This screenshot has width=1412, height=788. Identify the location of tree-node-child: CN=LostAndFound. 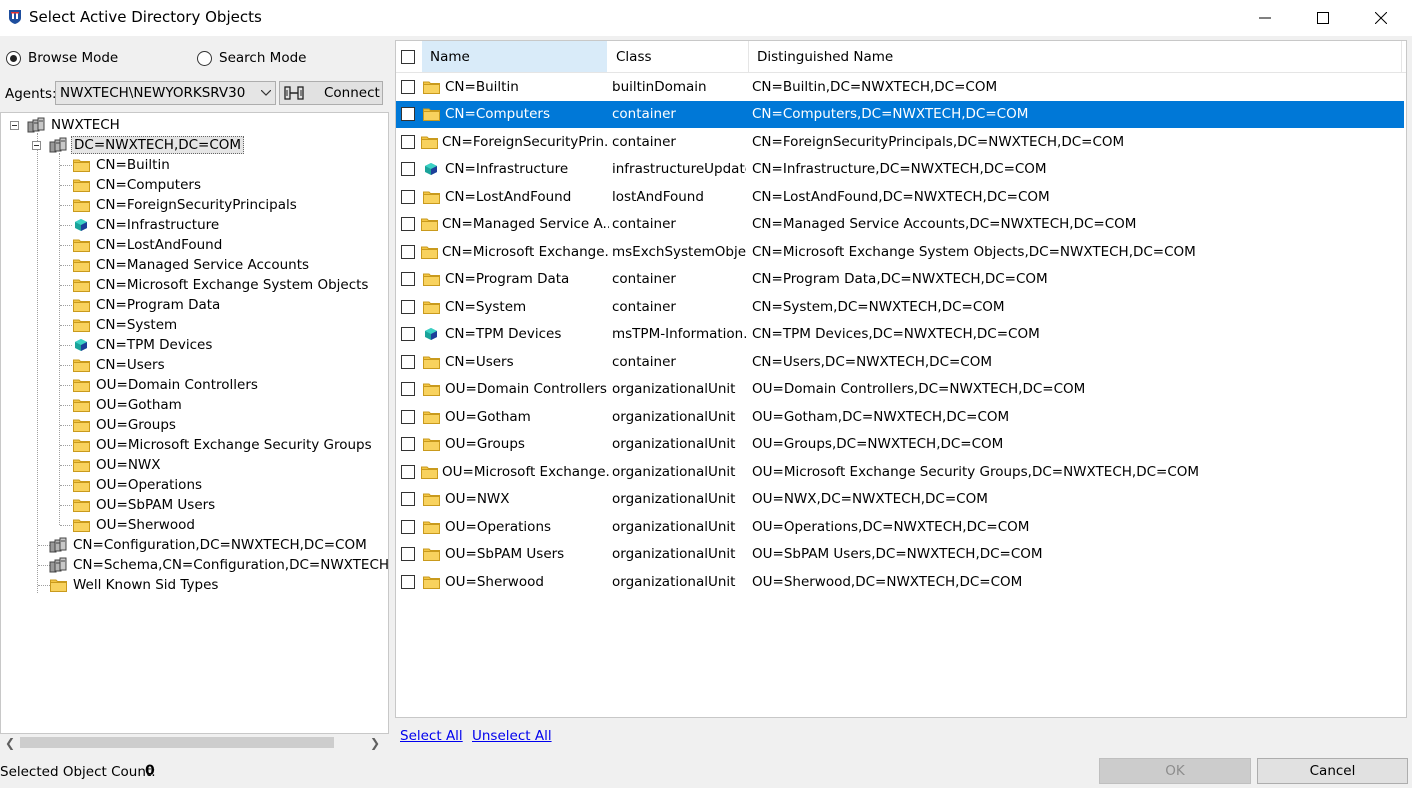
(148, 245).